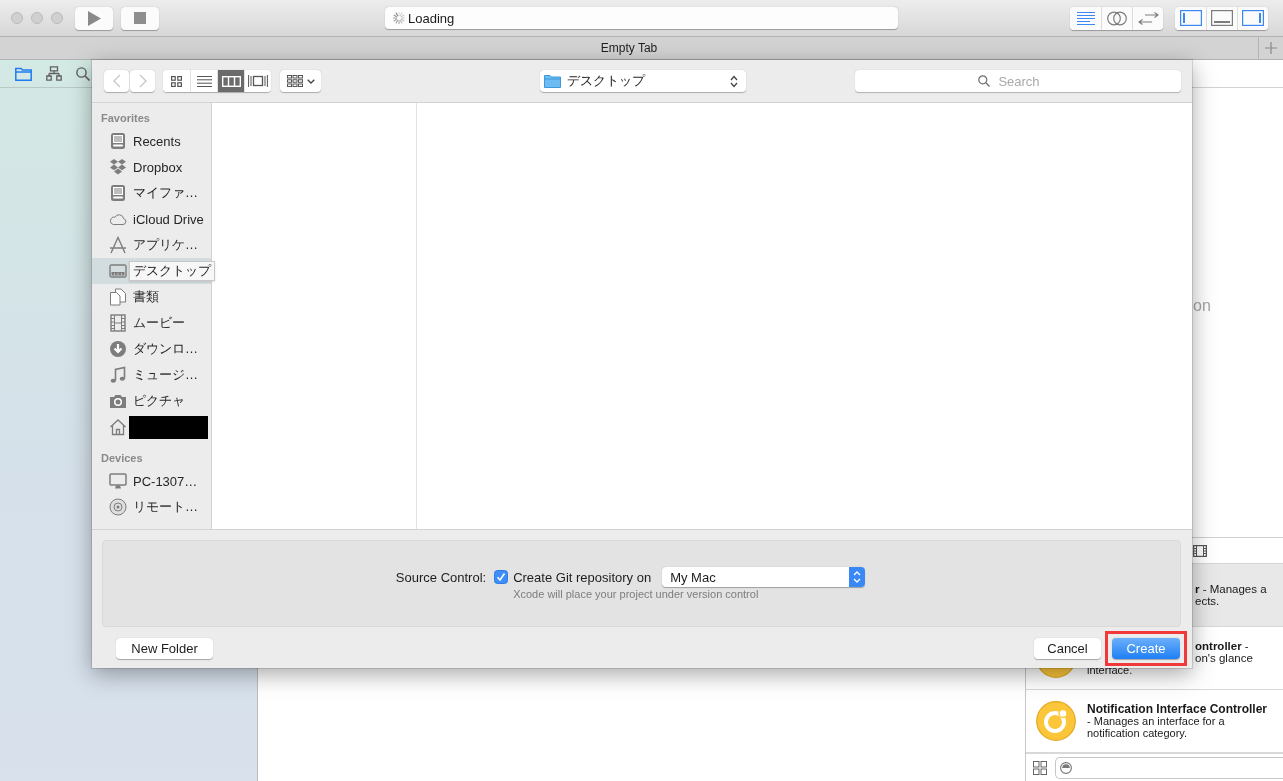 The width and height of the screenshot is (1283, 781). Describe the element at coordinates (151, 219) in the screenshot. I see `sidebar-item: iCloud Drive` at that location.